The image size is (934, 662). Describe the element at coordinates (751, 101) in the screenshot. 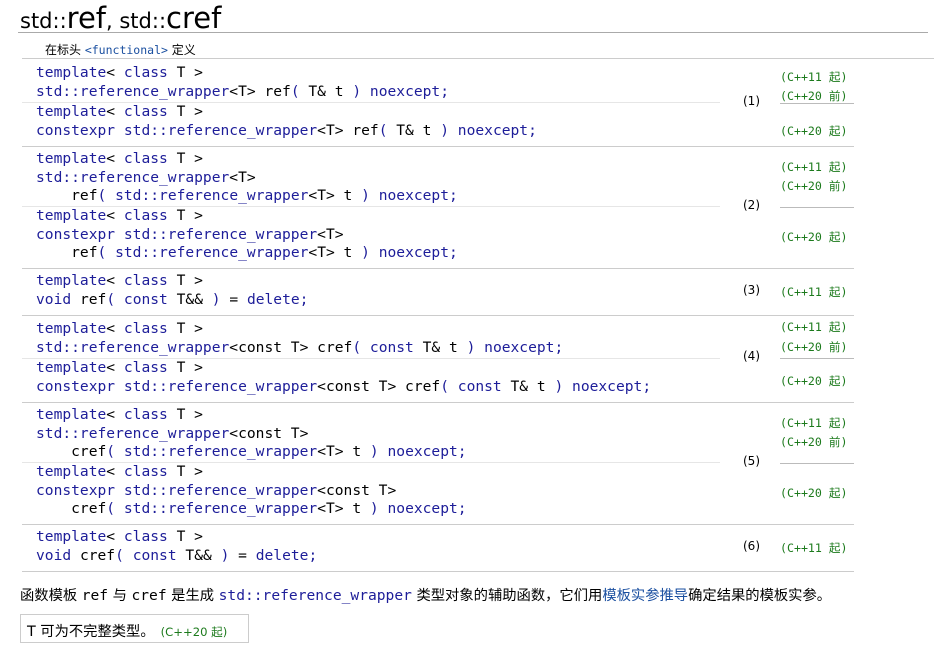

I see `overload-number: (1)` at that location.